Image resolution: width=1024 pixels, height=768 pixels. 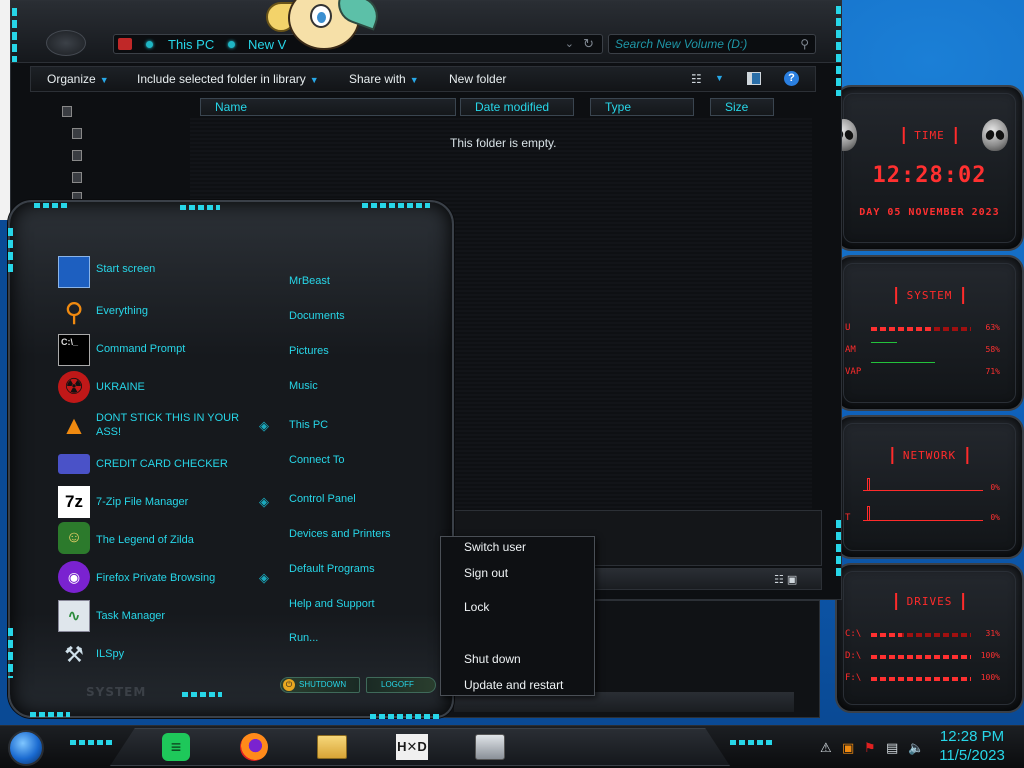 What do you see at coordinates (317, 316) in the screenshot?
I see `place-documents: Documents` at bounding box center [317, 316].